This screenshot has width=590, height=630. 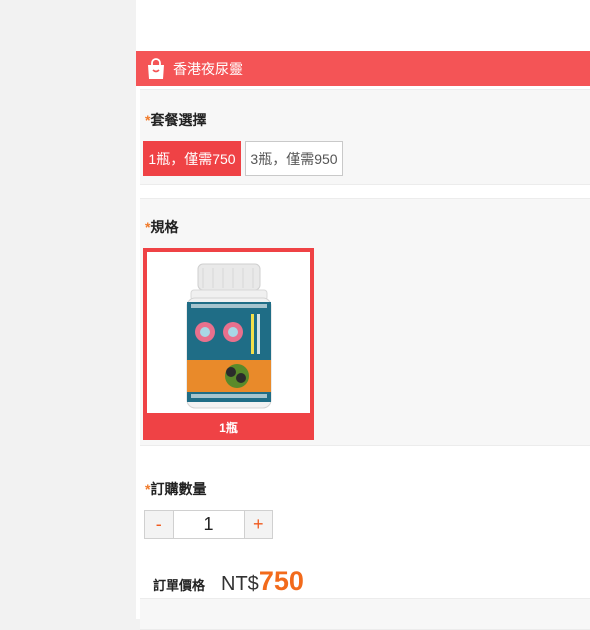 I want to click on product-bottle-image, so click(x=228, y=332).